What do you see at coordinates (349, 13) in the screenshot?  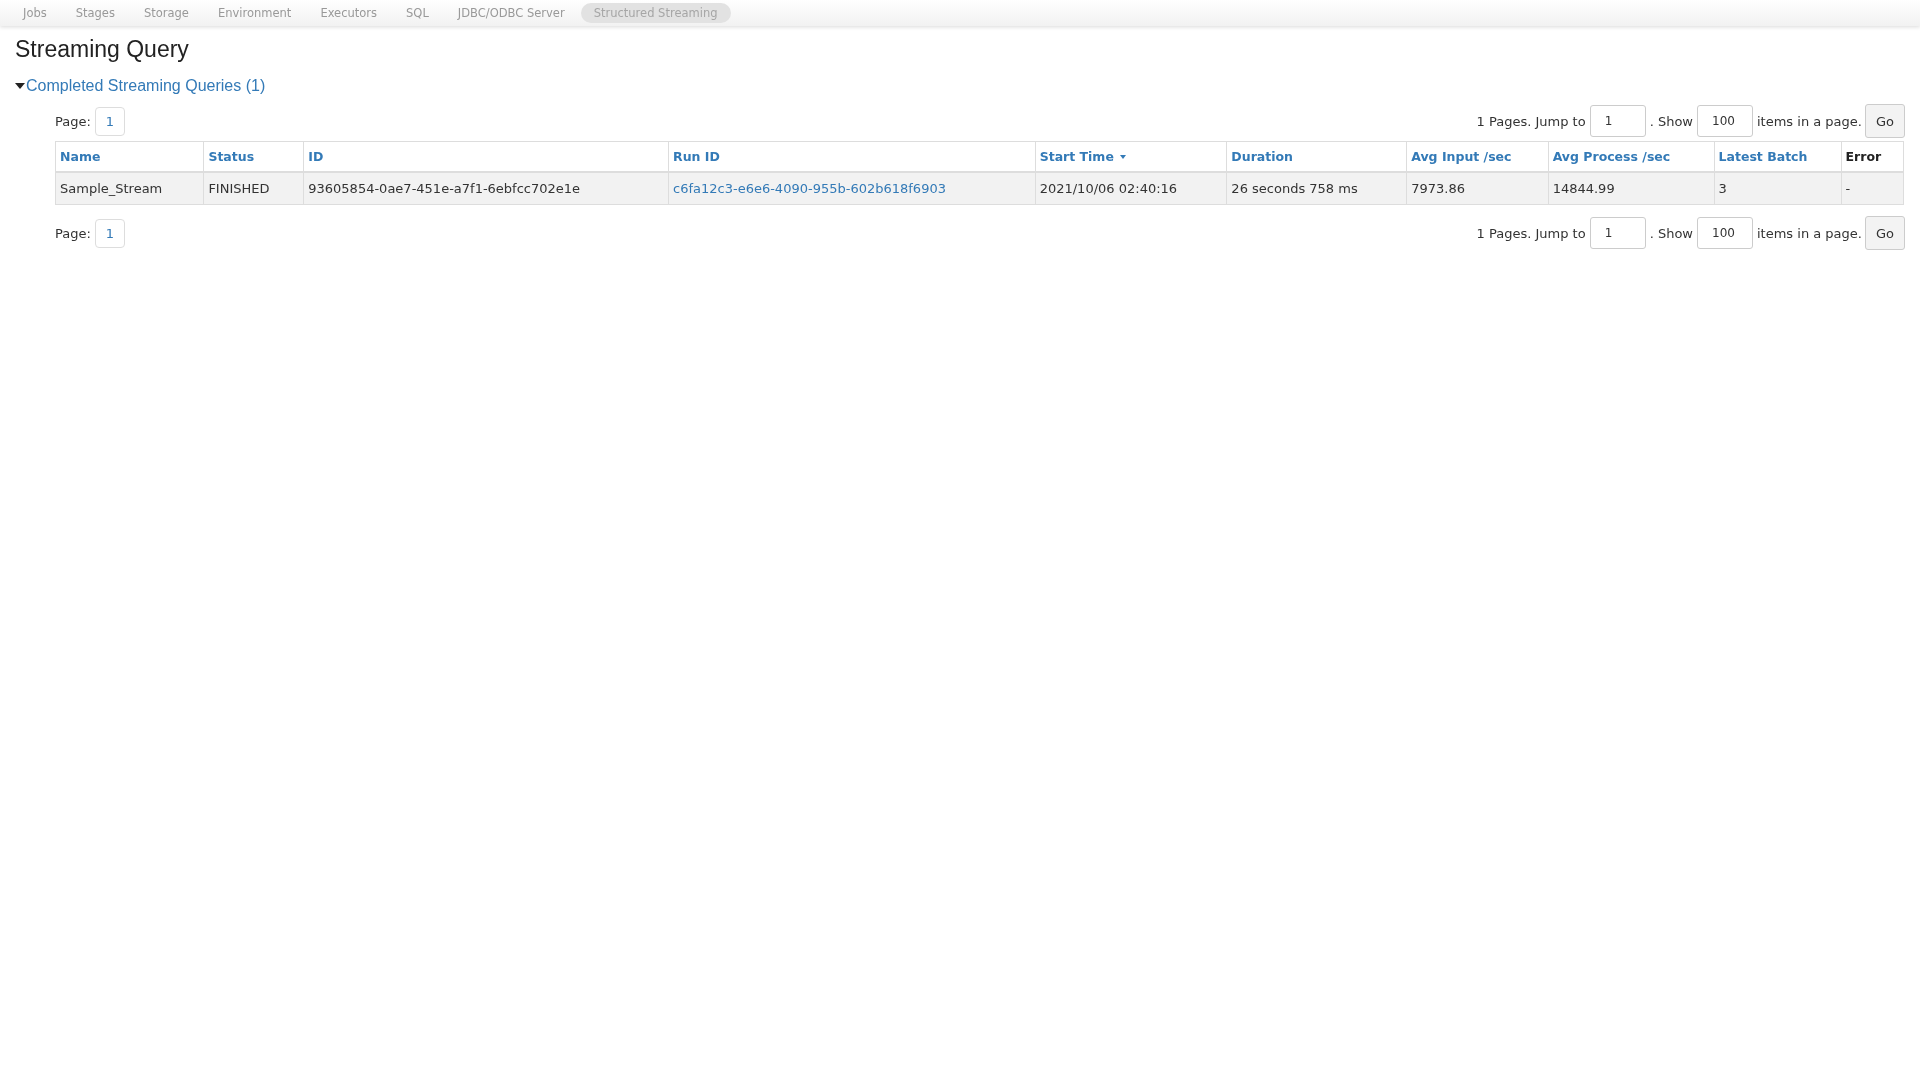 I see `nav-tab: Executors` at bounding box center [349, 13].